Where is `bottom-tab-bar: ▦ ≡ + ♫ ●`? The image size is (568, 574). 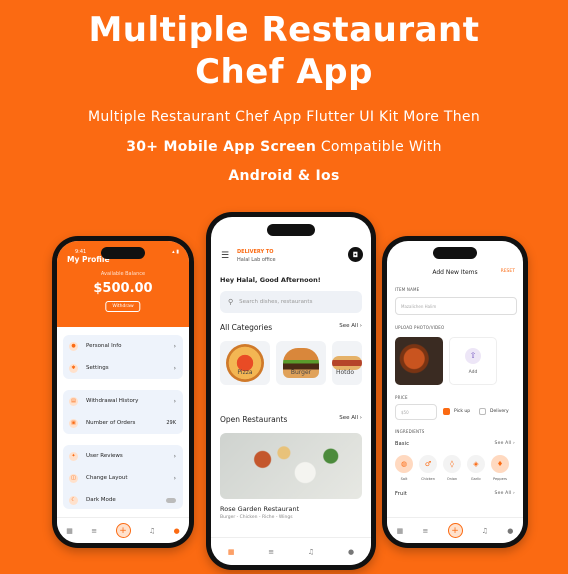 bottom-tab-bar: ▦ ≡ + ♫ ● is located at coordinates (455, 530).